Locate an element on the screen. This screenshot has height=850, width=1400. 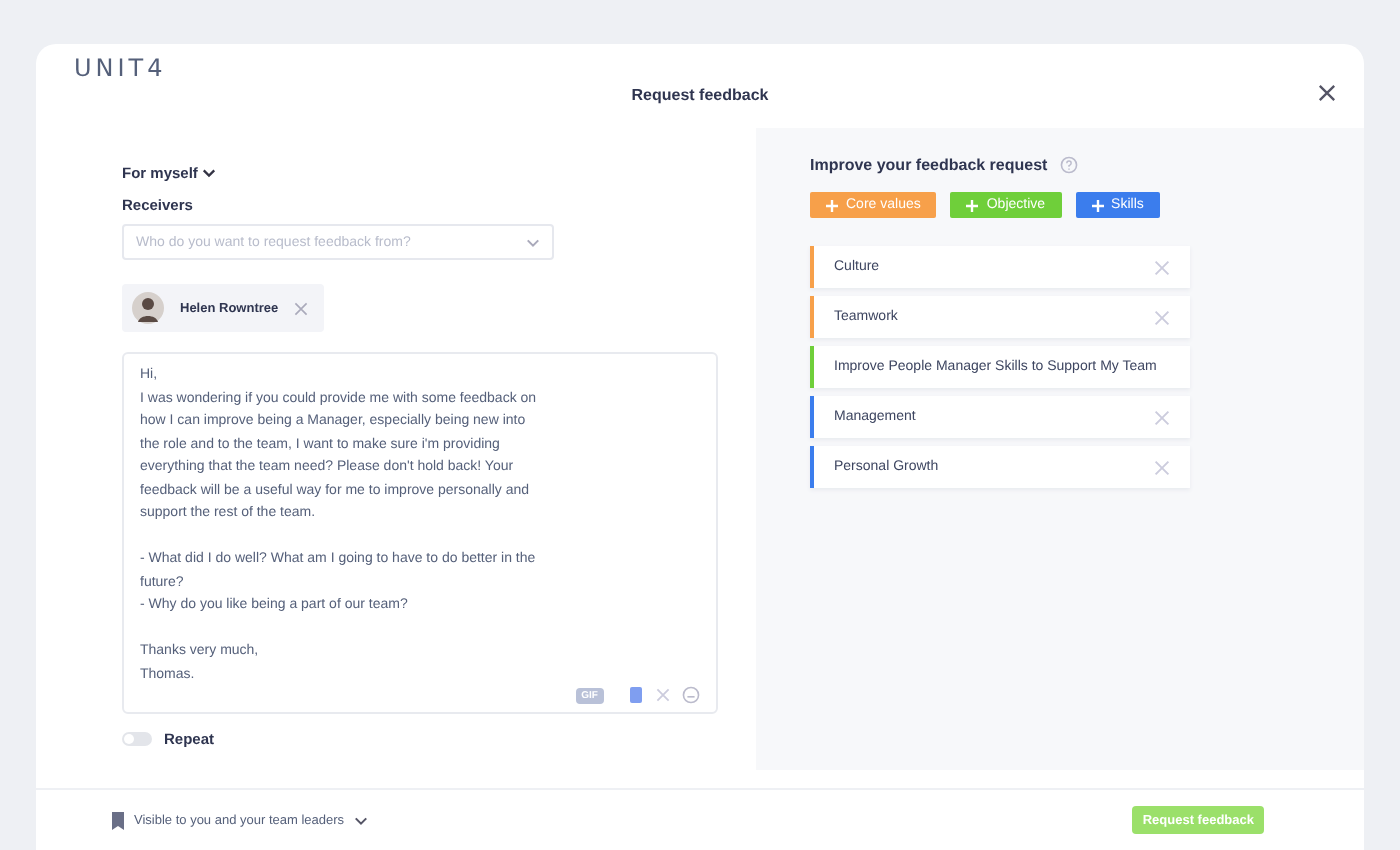
panel-title: Improve your feedback request is located at coordinates (929, 165).